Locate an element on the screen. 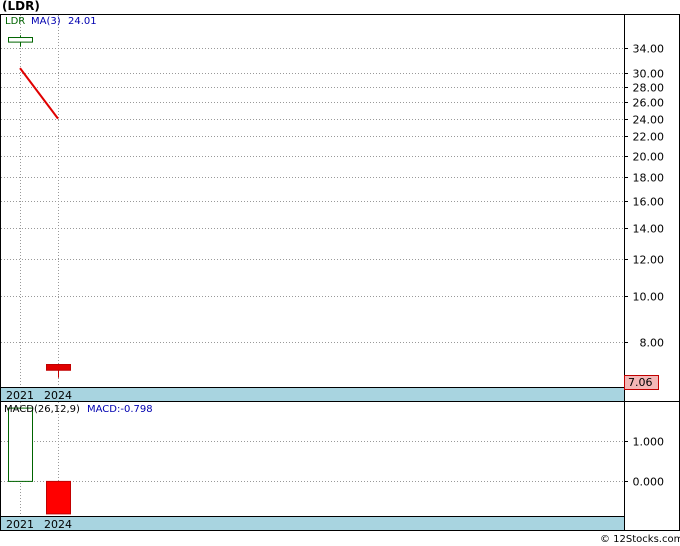  legend-ma-label: MA(3) is located at coordinates (46, 21).